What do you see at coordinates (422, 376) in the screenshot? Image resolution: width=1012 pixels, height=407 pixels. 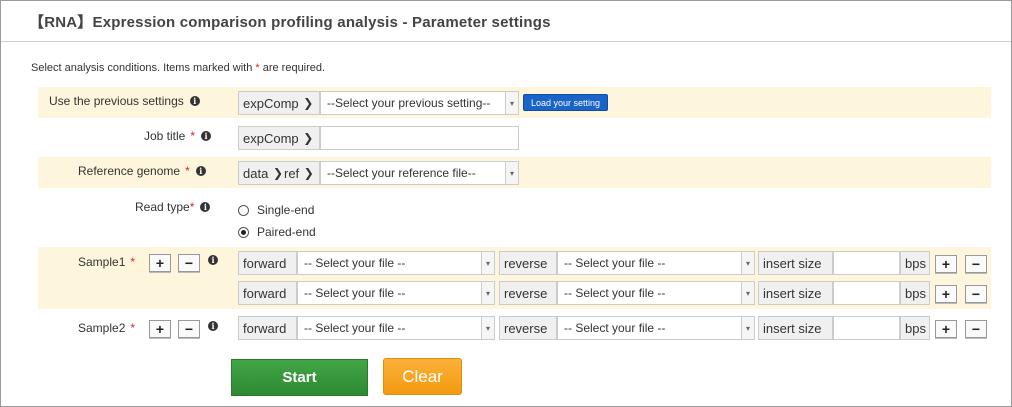 I see `clear-button: Clear` at bounding box center [422, 376].